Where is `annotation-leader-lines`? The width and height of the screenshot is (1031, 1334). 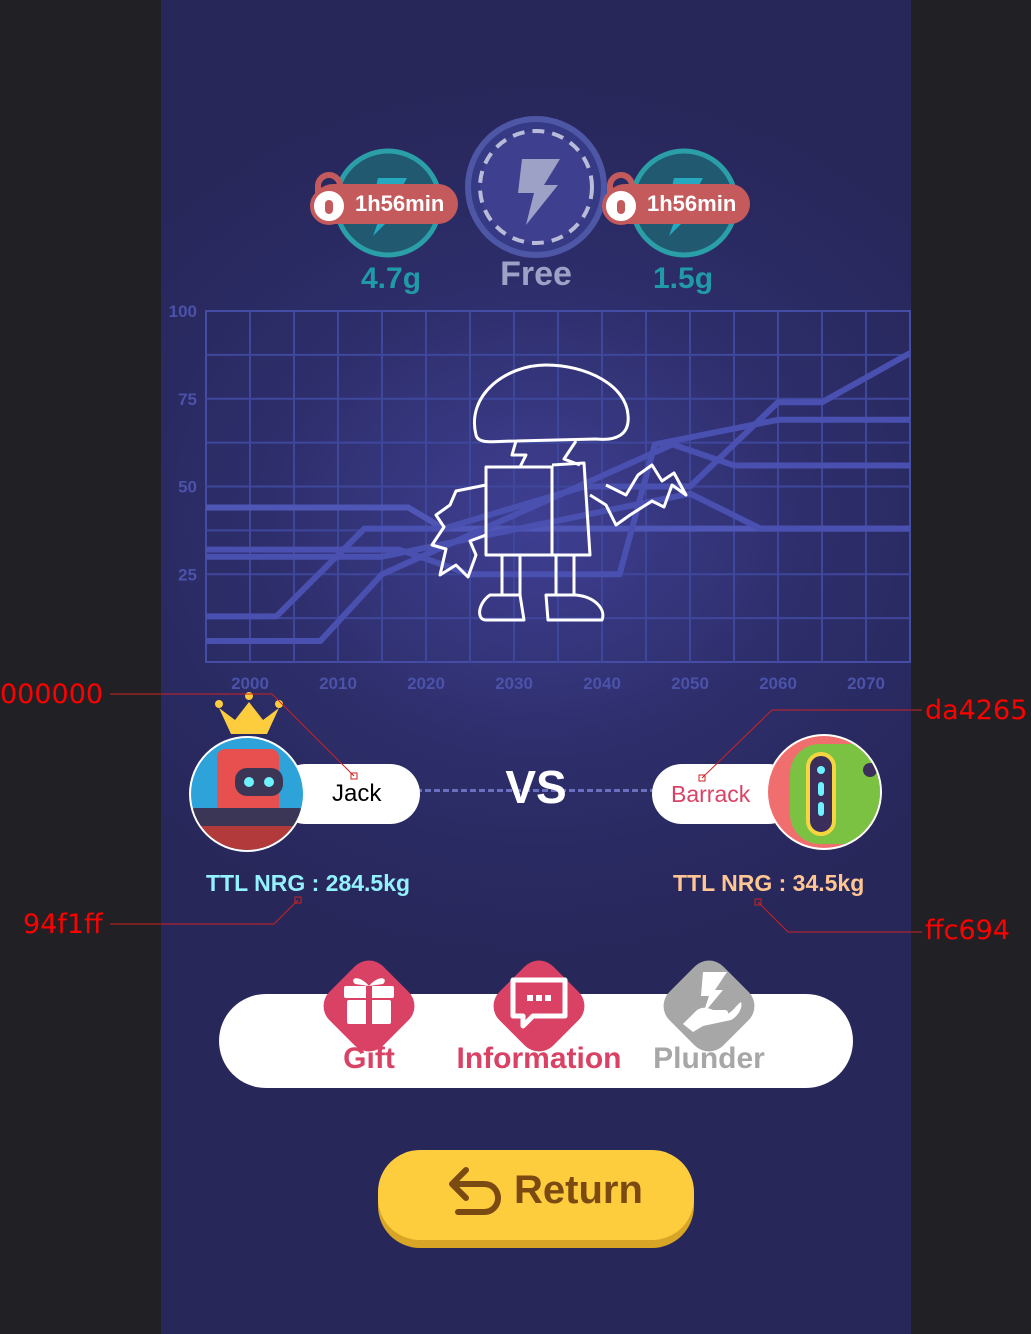 annotation-leader-lines is located at coordinates (516, 813).